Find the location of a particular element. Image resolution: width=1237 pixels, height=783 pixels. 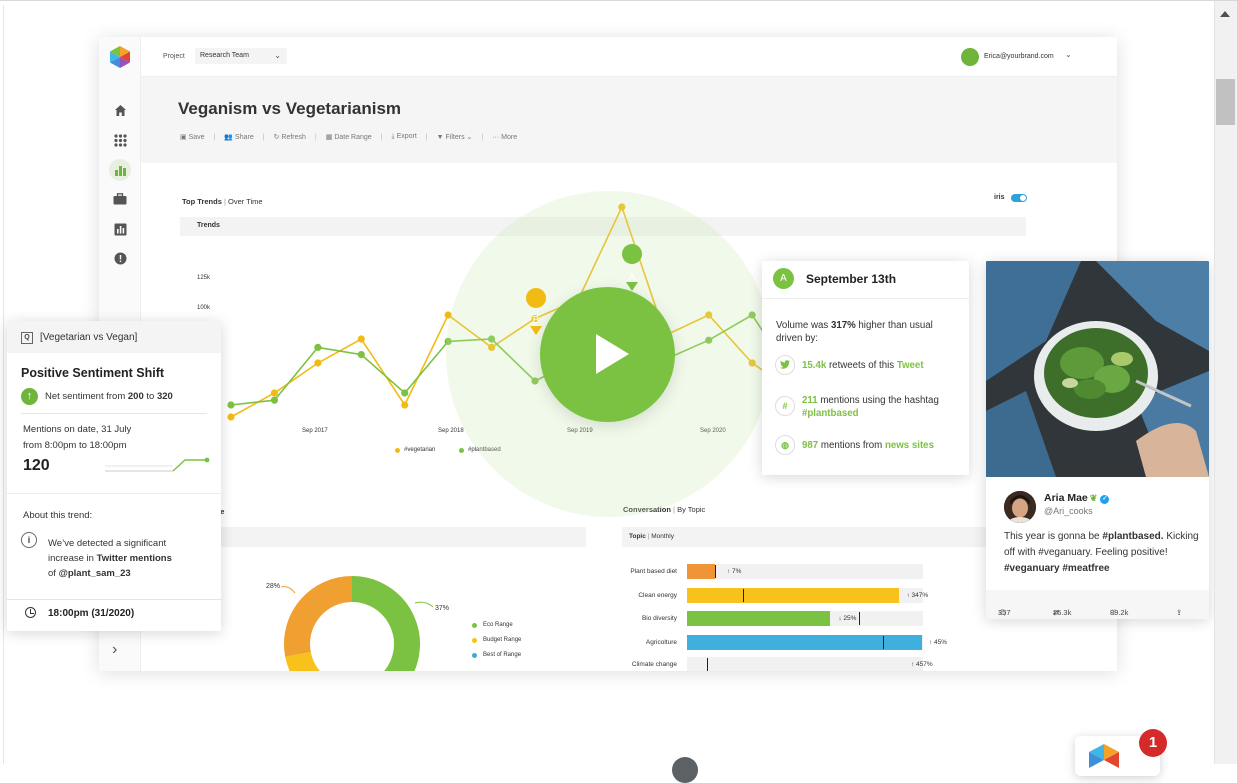

arrow-up-icon: ↑ is located at coordinates (29, 396).